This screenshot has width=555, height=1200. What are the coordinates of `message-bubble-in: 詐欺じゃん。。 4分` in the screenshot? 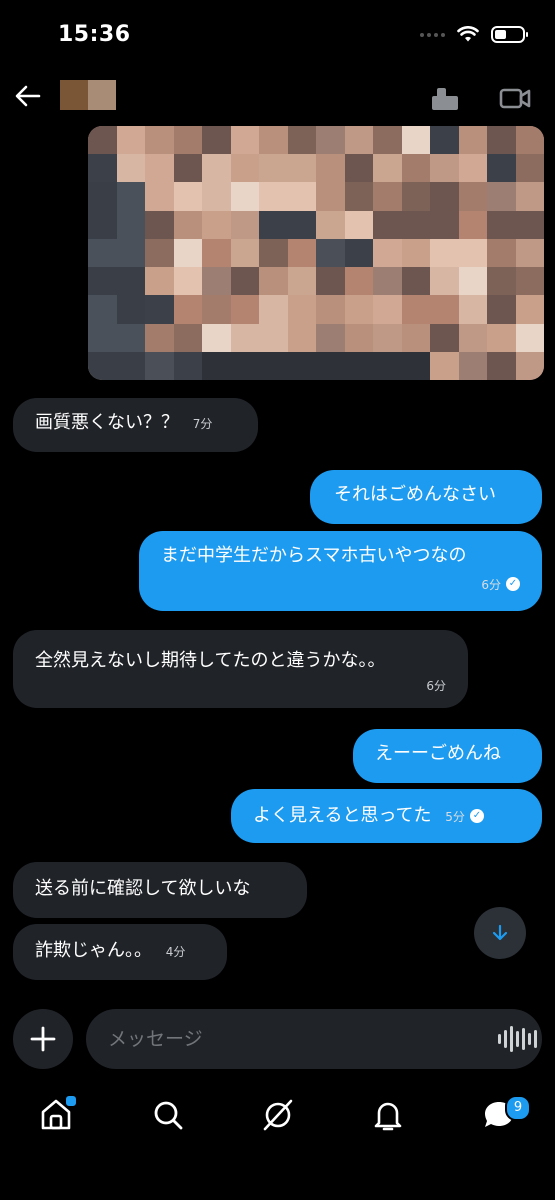 It's located at (120, 952).